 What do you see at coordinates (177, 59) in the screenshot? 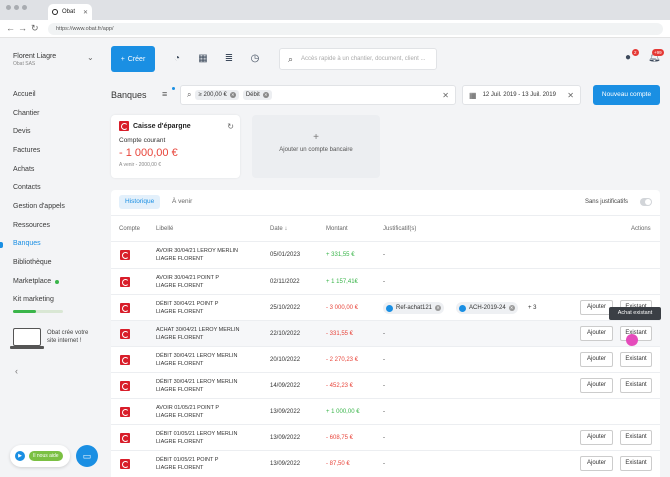
I see `pie-chart-icon: ◔` at bounding box center [177, 59].